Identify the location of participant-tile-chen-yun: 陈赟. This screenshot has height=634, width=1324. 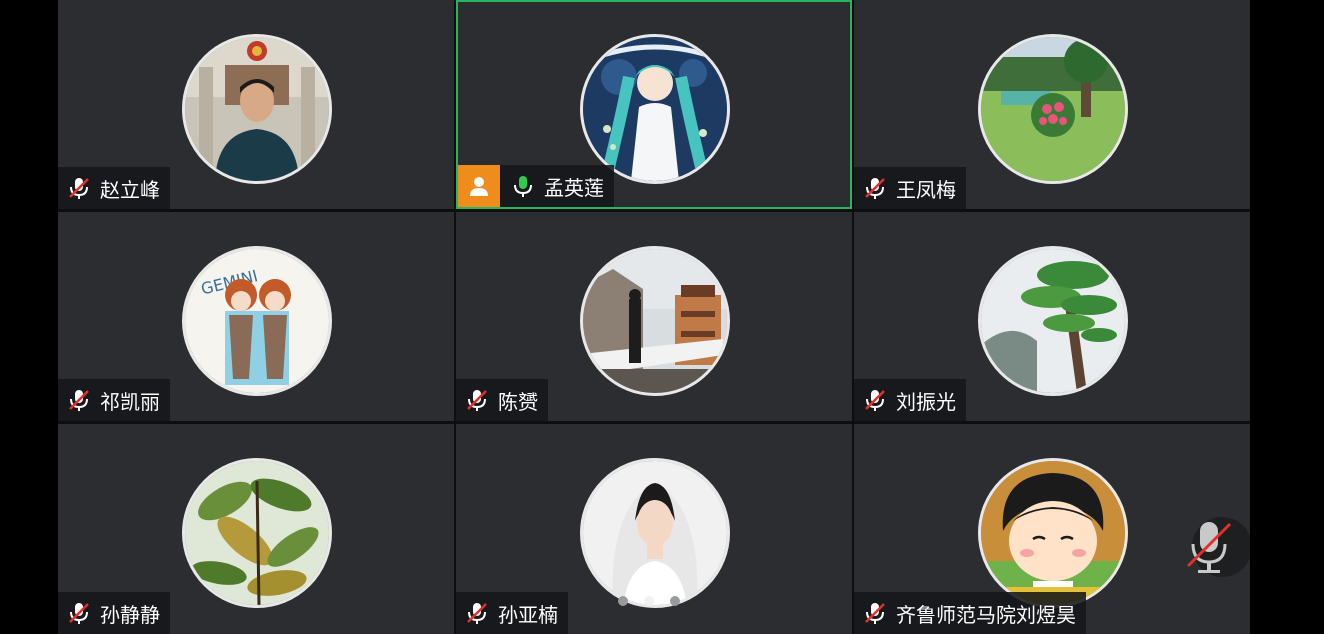
(654, 316).